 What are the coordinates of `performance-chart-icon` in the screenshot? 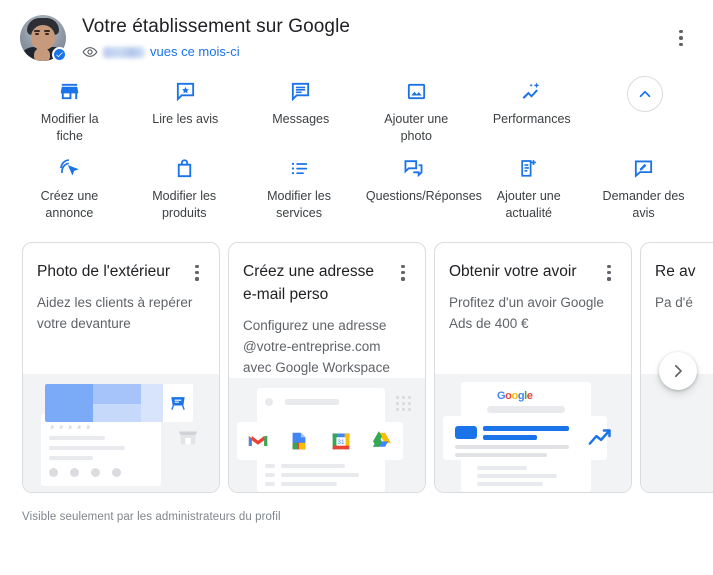 It's located at (531, 91).